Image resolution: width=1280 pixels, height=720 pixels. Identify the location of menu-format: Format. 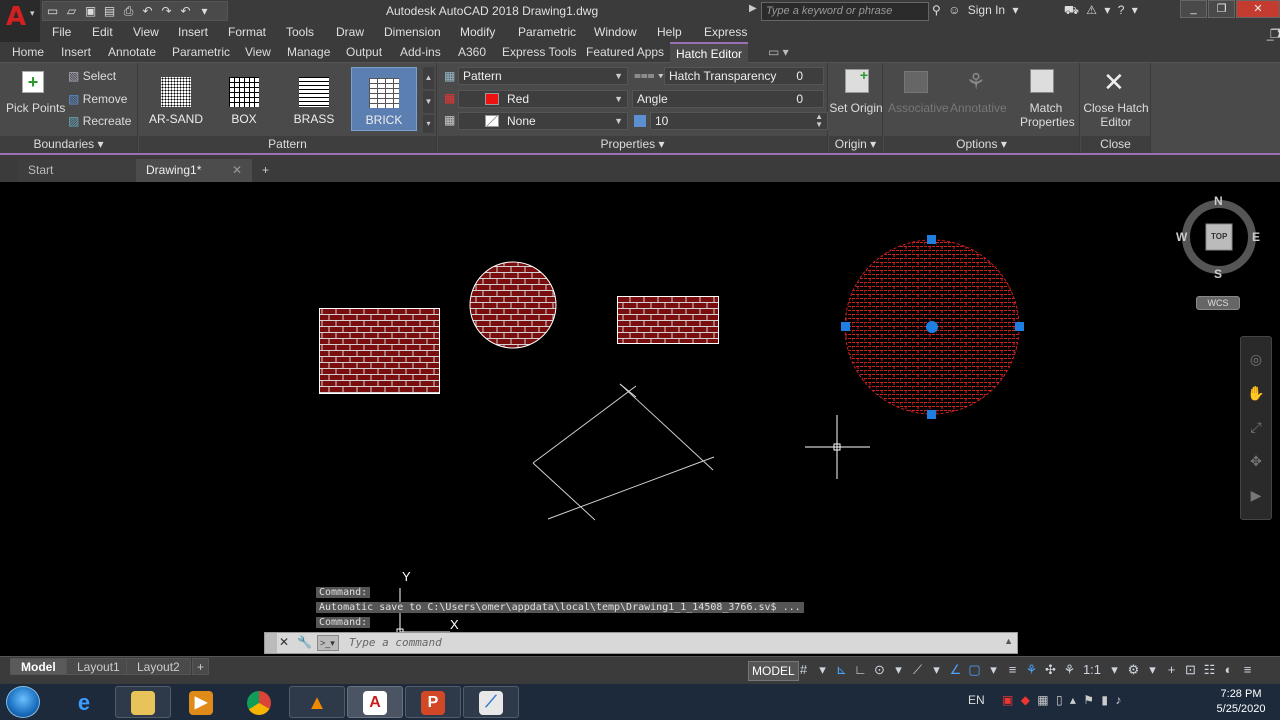
(247, 32).